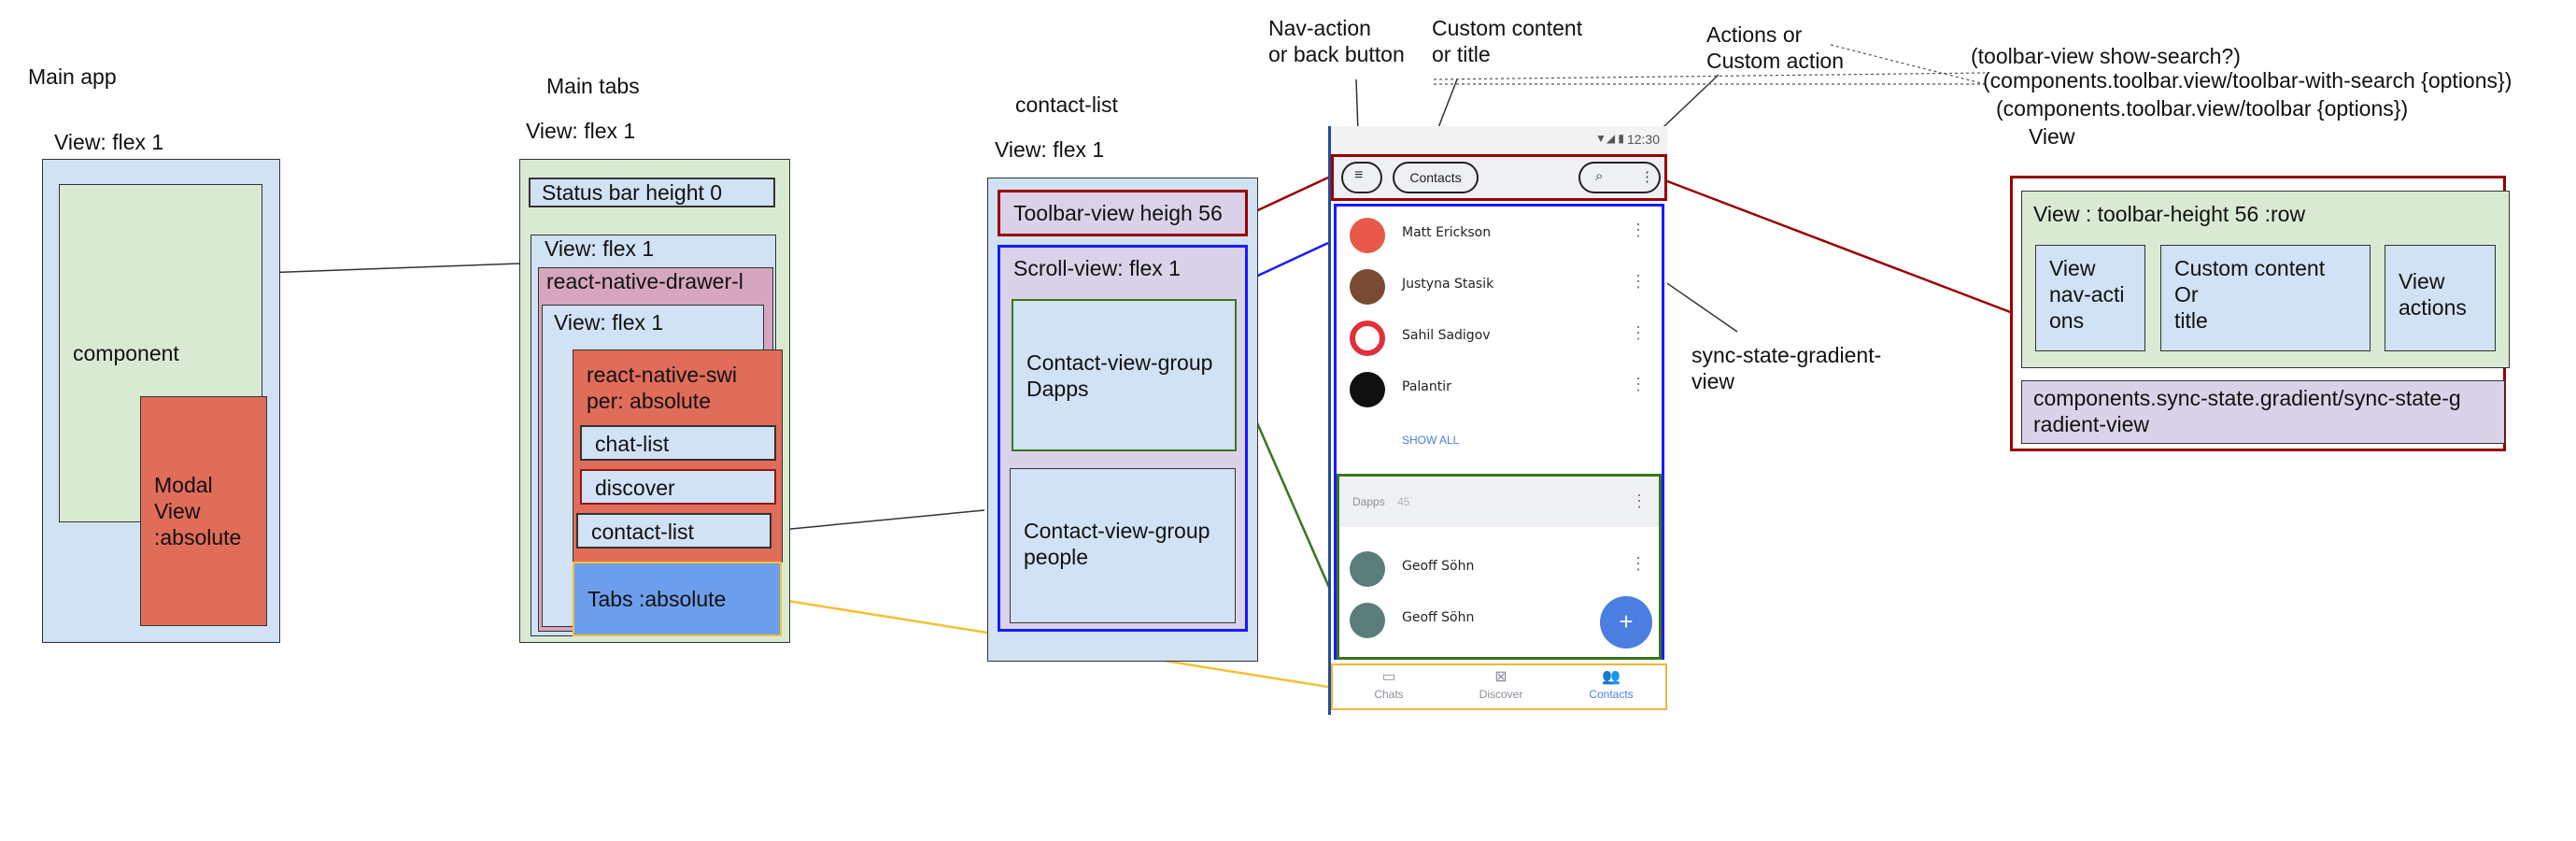 Image resolution: width=2576 pixels, height=841 pixels. What do you see at coordinates (1430, 440) in the screenshot?
I see `show-all-link: SHOW ALL` at bounding box center [1430, 440].